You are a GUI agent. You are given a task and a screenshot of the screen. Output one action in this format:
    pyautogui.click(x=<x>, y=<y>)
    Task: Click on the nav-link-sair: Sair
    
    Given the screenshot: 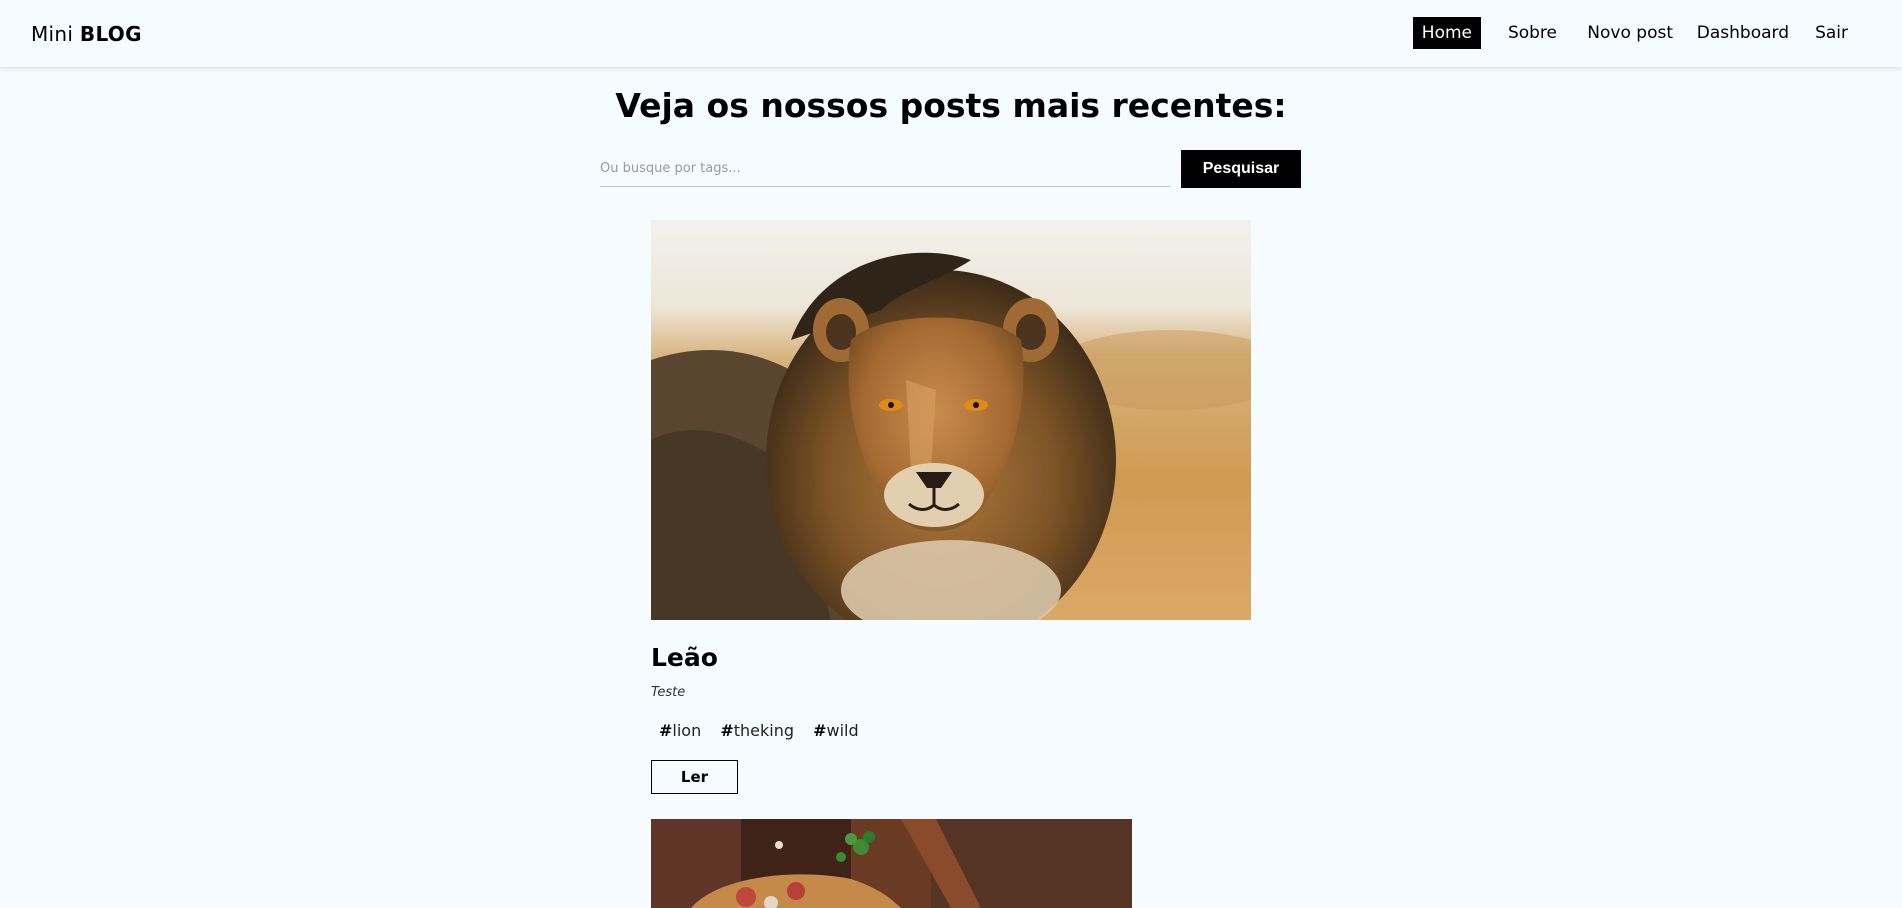 What is the action you would take?
    pyautogui.click(x=1831, y=33)
    